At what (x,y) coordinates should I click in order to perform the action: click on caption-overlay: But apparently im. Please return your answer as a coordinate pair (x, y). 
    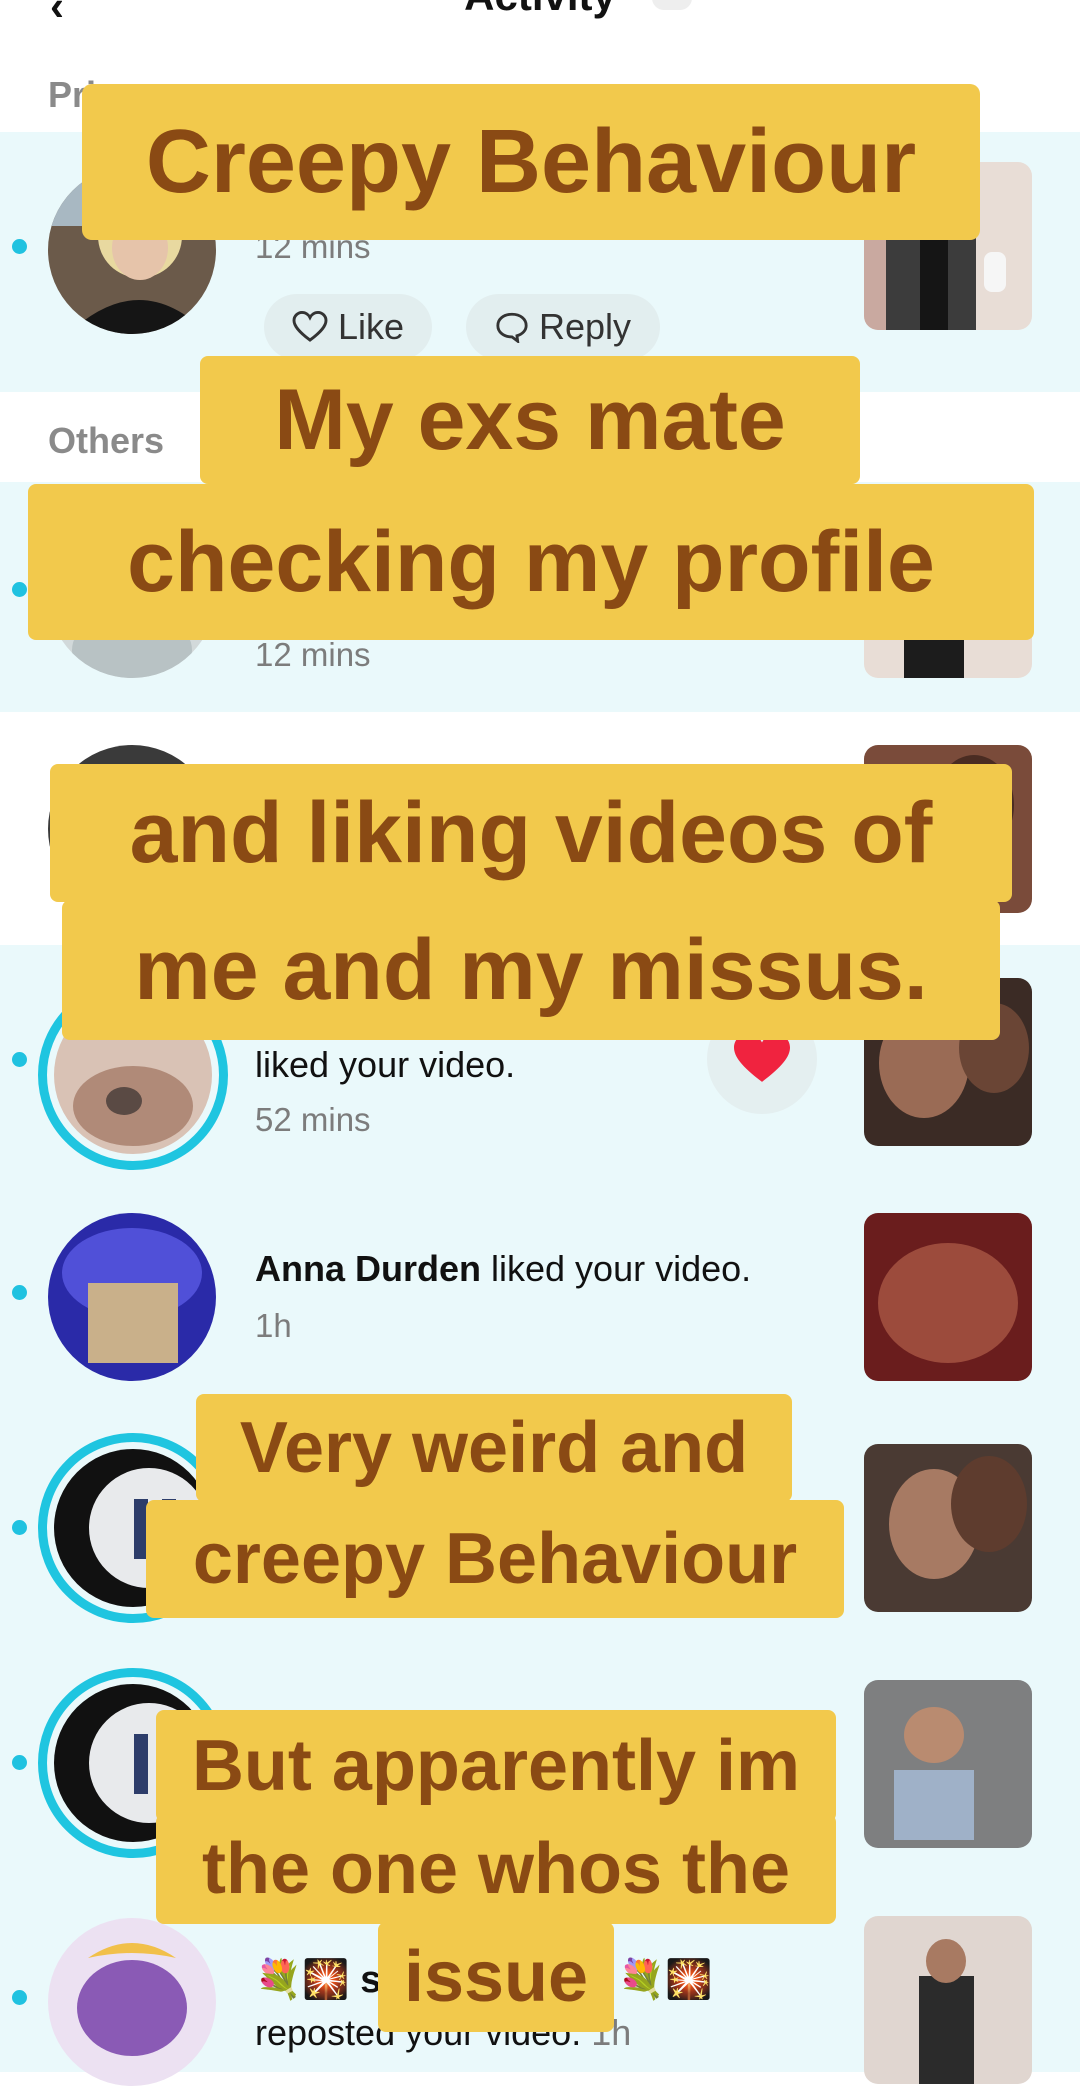
    Looking at the image, I should click on (496, 1766).